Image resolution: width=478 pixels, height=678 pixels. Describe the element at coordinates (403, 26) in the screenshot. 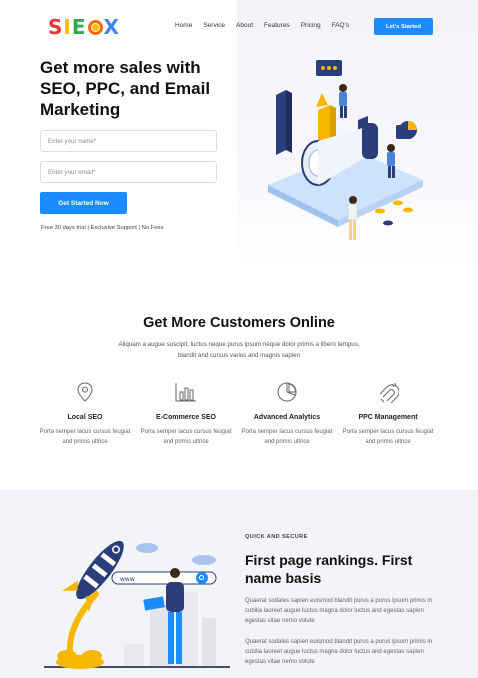

I see `lets-started-button: Let's Started` at that location.